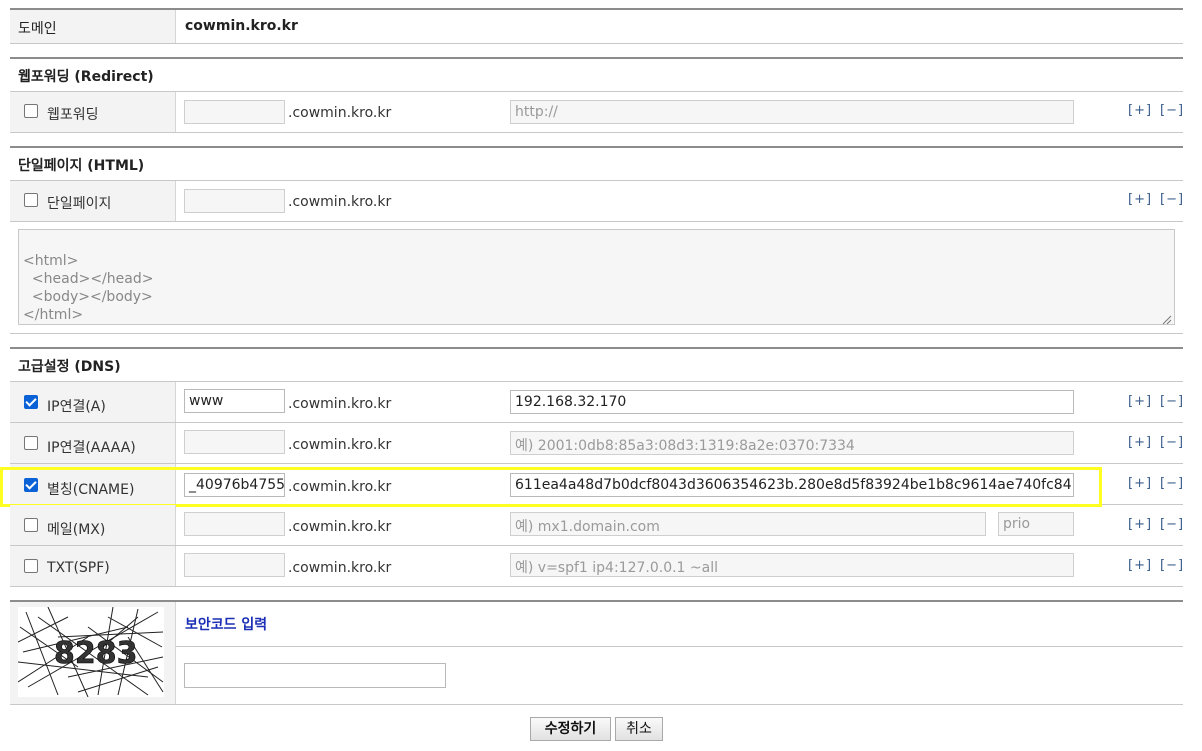 The width and height of the screenshot is (1202, 751). What do you see at coordinates (91, 448) in the screenshot?
I see `dns-aaaa-label: IP연결(AAAA)` at bounding box center [91, 448].